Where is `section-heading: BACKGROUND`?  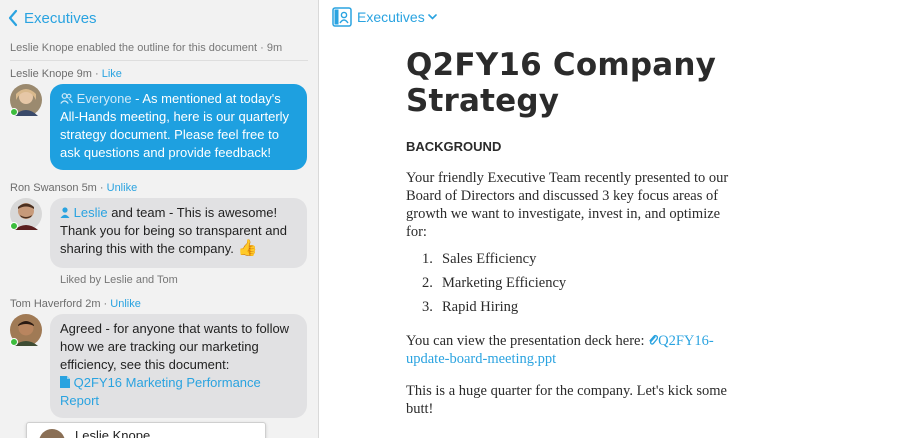 section-heading: BACKGROUND is located at coordinates (571, 146).